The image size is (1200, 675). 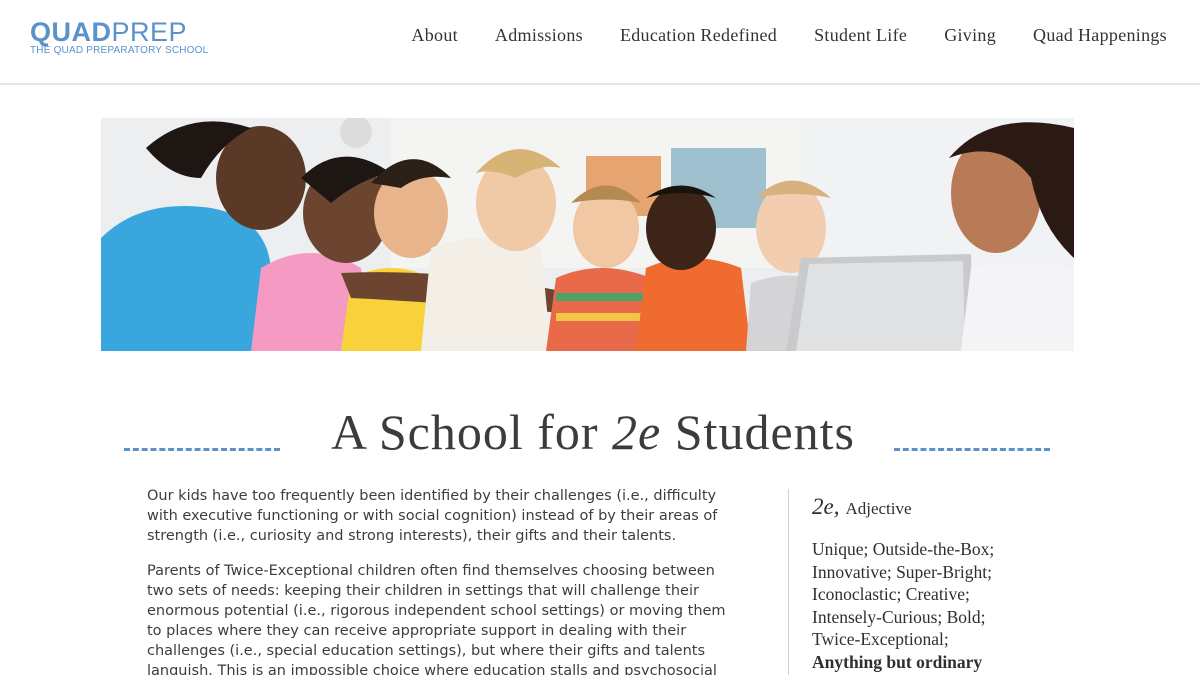 What do you see at coordinates (891, 594) in the screenshot?
I see `definition-line: Iconoclastic; Creative;` at bounding box center [891, 594].